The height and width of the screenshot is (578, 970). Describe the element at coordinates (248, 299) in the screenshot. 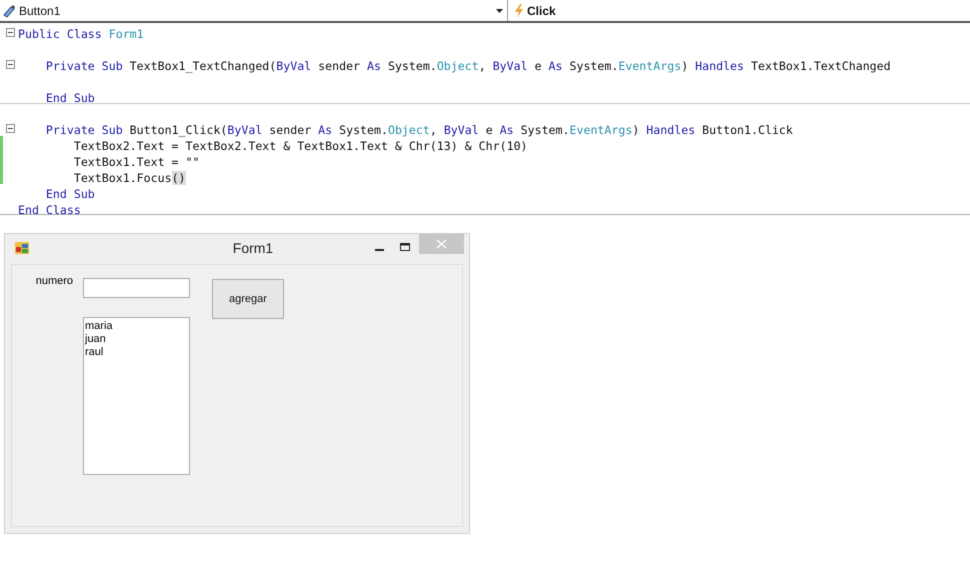

I see `add-button: agregar` at that location.